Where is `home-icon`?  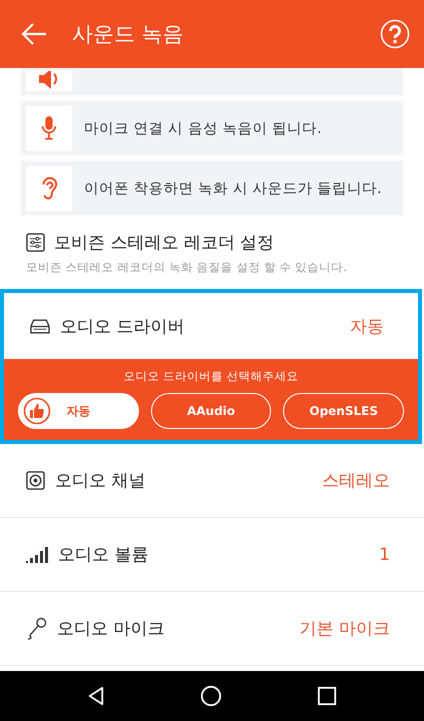 home-icon is located at coordinates (211, 696).